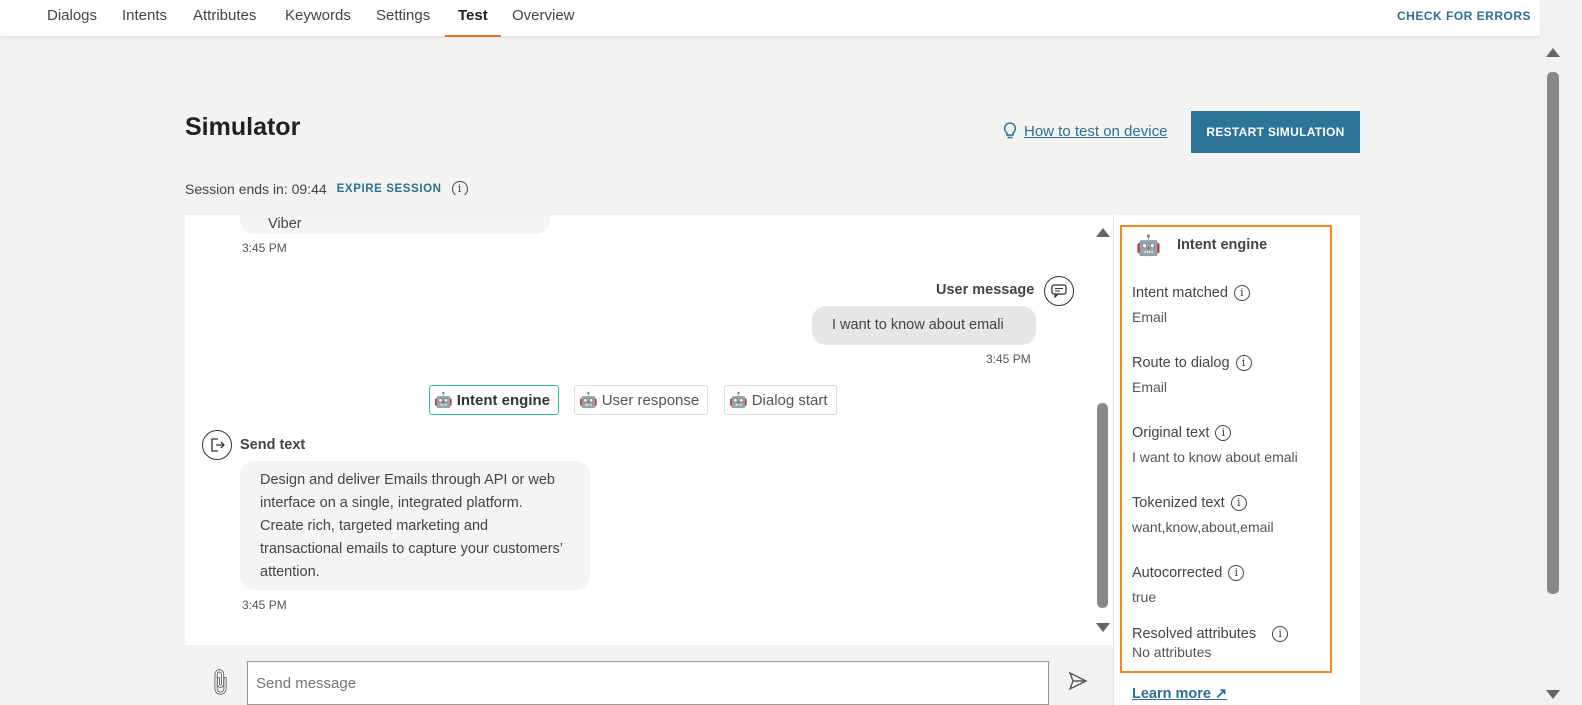 The image size is (1582, 705). Describe the element at coordinates (473, 18) in the screenshot. I see `tab-test: Test` at that location.